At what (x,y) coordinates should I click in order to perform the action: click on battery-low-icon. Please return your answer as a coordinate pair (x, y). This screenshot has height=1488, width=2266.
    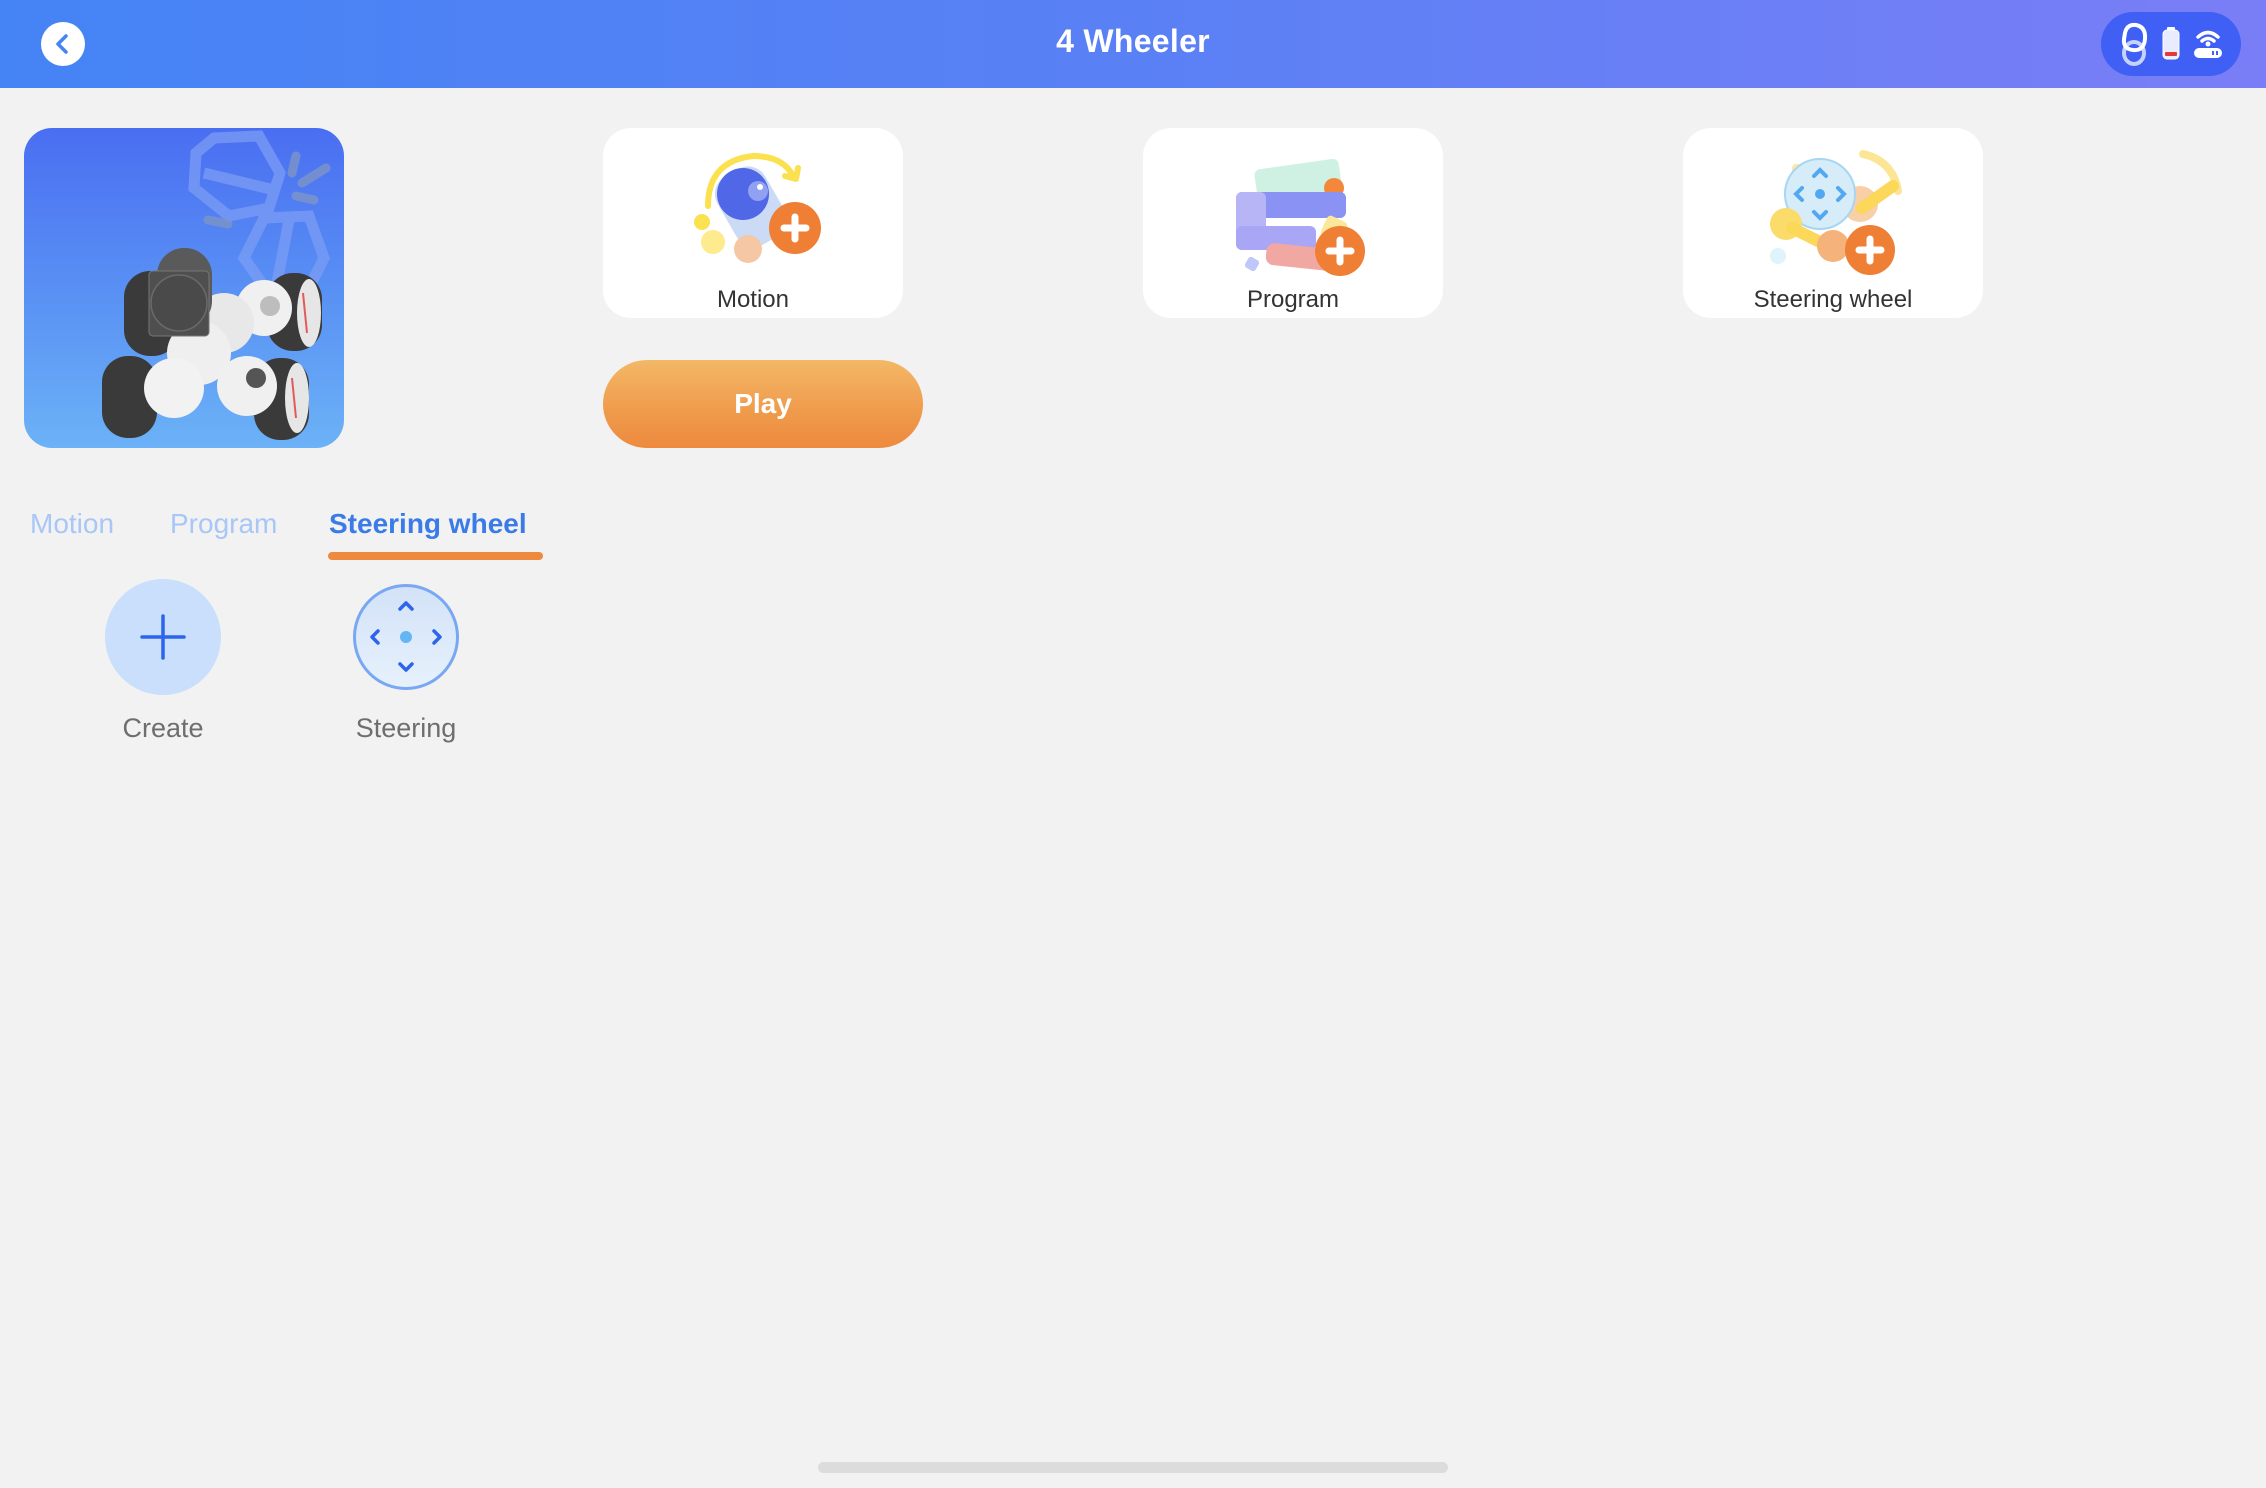
    Looking at the image, I should click on (2171, 44).